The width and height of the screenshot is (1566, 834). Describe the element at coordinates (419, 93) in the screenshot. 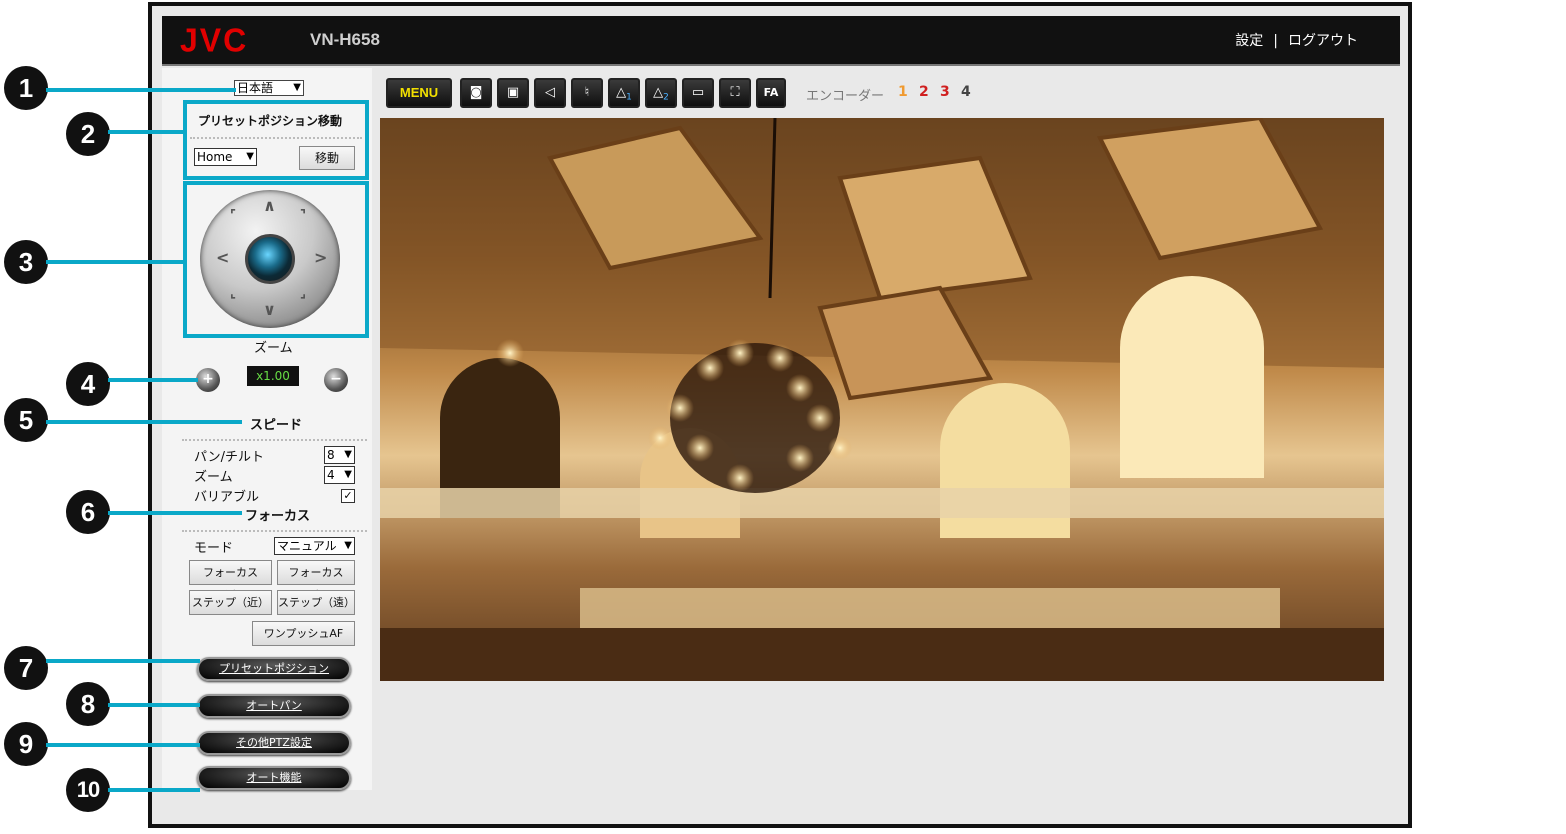

I see `menu-button: MENU` at that location.